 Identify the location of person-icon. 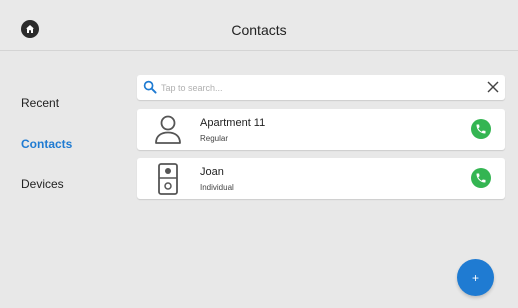
(168, 129).